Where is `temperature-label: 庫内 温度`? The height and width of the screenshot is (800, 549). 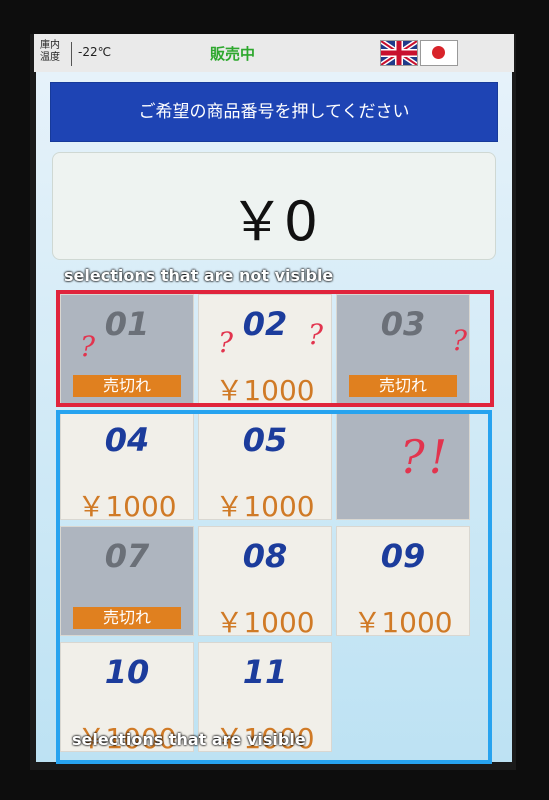 temperature-label: 庫内 温度 is located at coordinates (50, 51).